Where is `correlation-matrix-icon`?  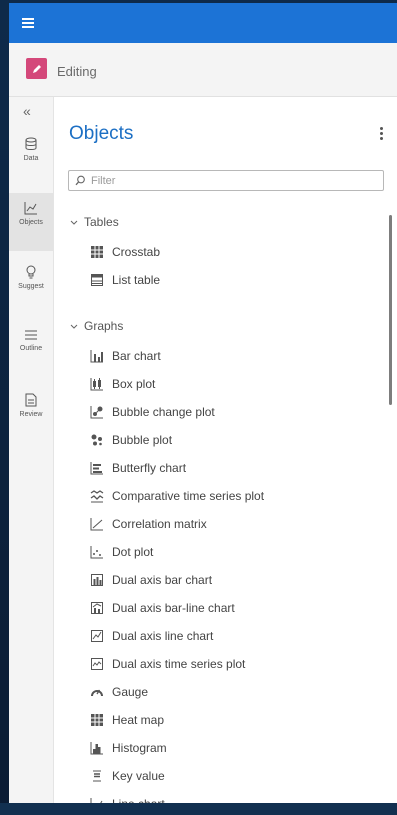
correlation-matrix-icon is located at coordinates (96, 524).